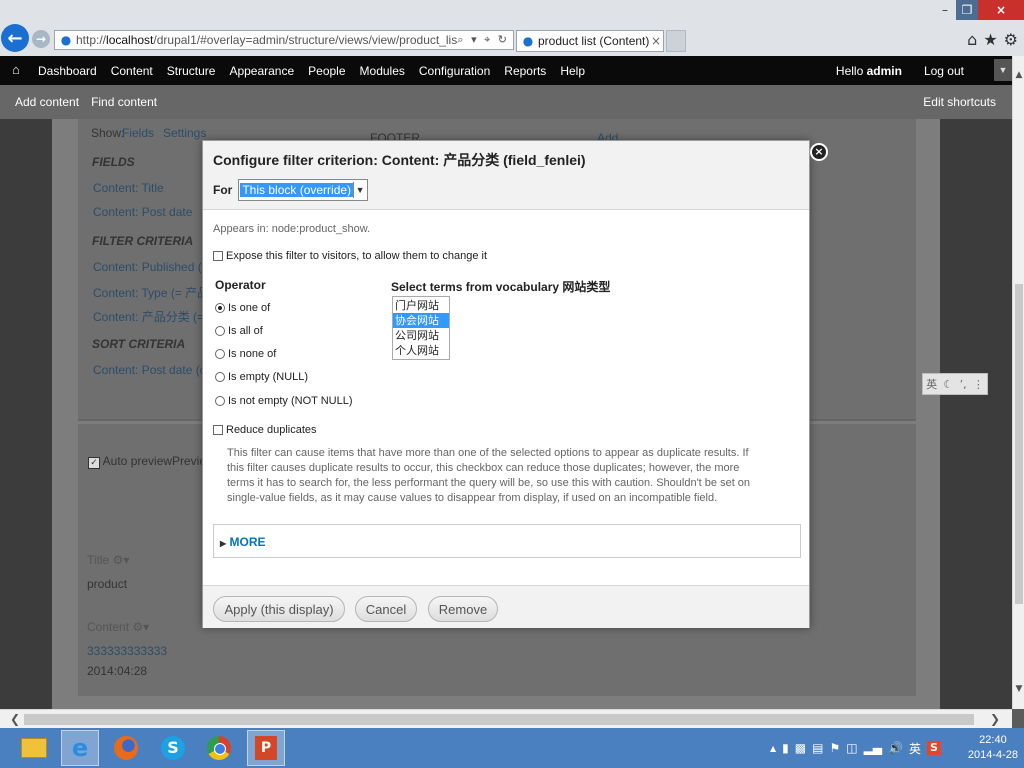 Image resolution: width=1024 pixels, height=768 pixels. I want to click on display-icon: ▩, so click(800, 748).